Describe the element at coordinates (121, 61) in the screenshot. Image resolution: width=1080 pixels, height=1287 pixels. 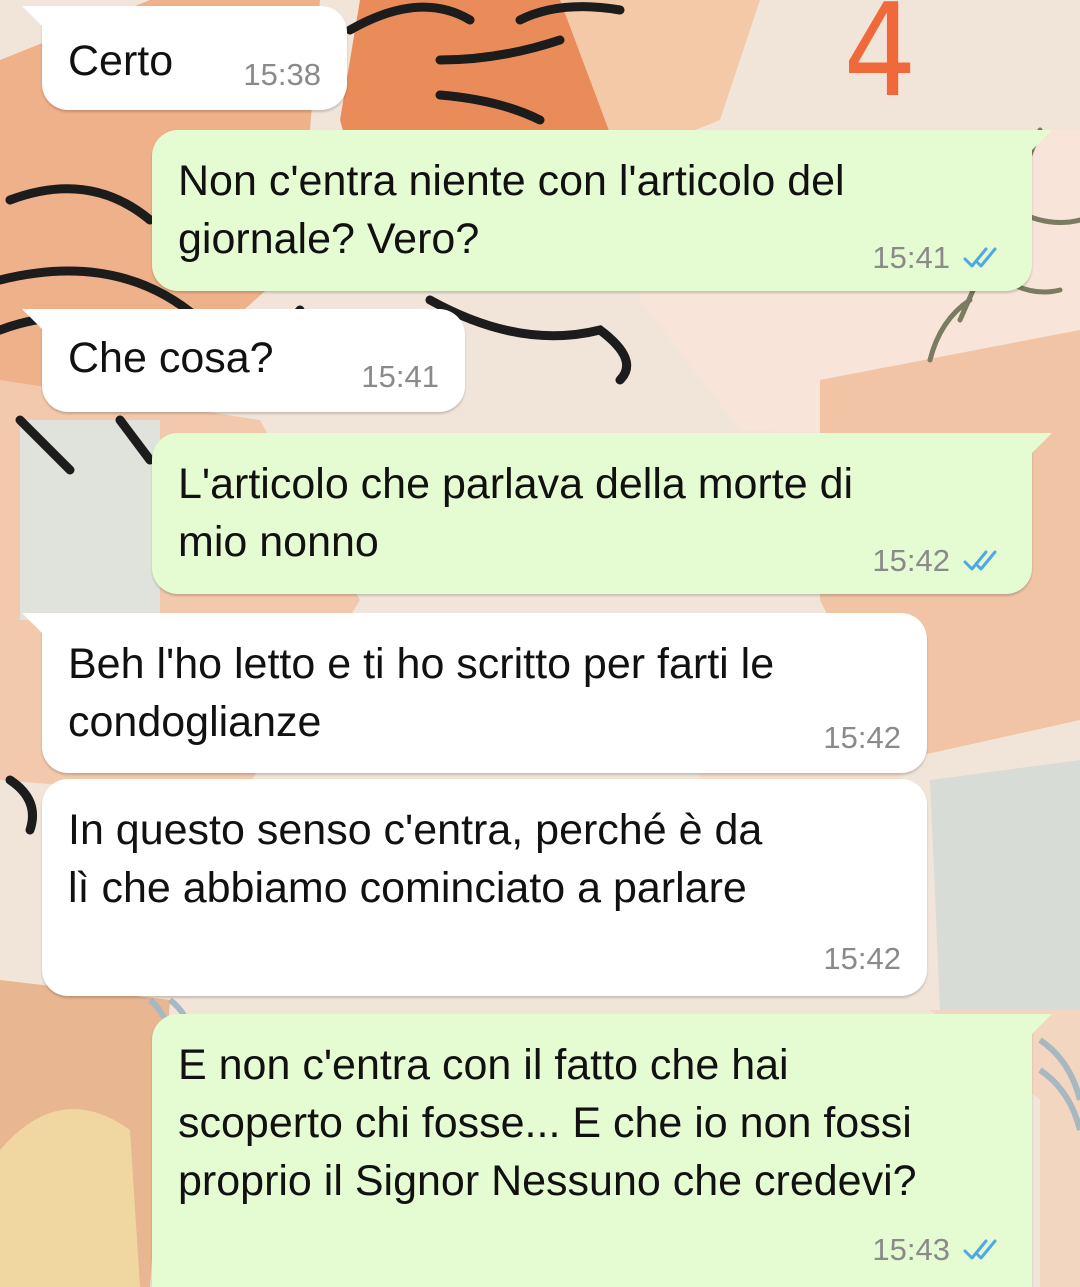
I see `message-text: Certo` at that location.